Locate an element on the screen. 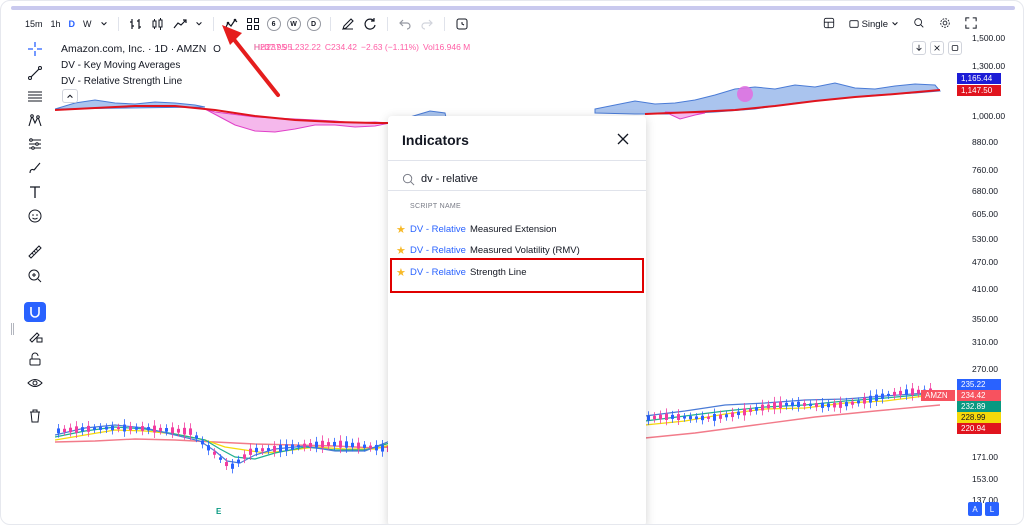  candle-style-icon is located at coordinates (158, 24).